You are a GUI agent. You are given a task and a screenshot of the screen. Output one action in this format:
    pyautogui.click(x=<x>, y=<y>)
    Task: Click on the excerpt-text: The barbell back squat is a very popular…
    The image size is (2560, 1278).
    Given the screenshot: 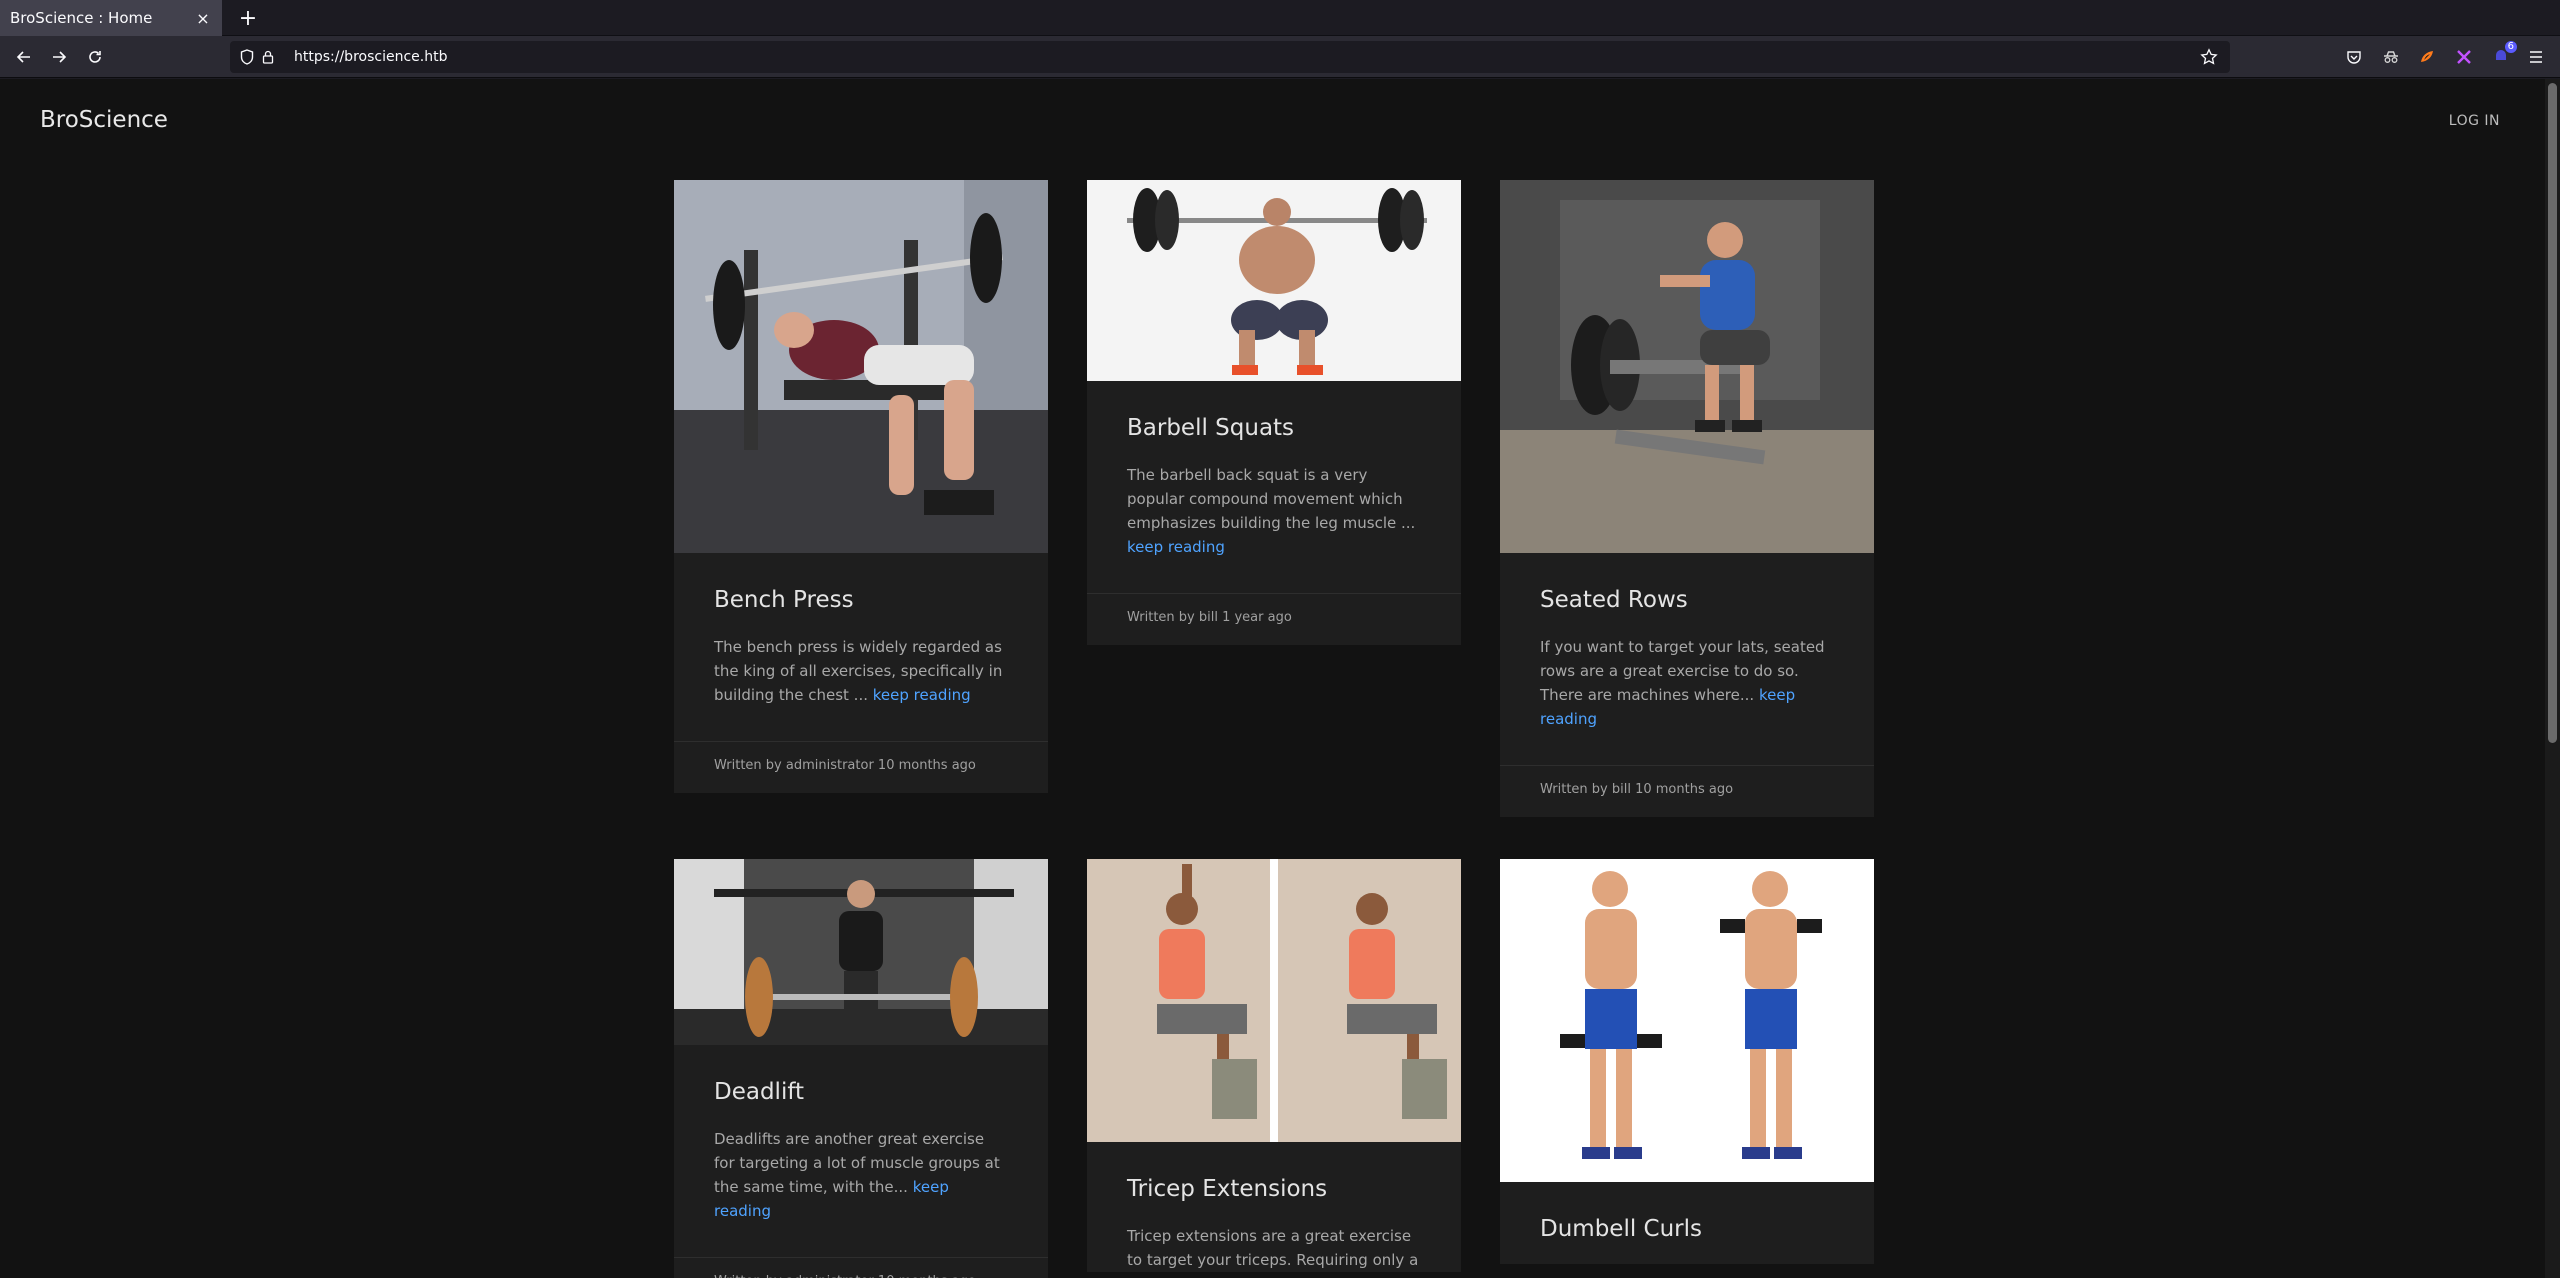 What is the action you would take?
    pyautogui.click(x=1271, y=499)
    